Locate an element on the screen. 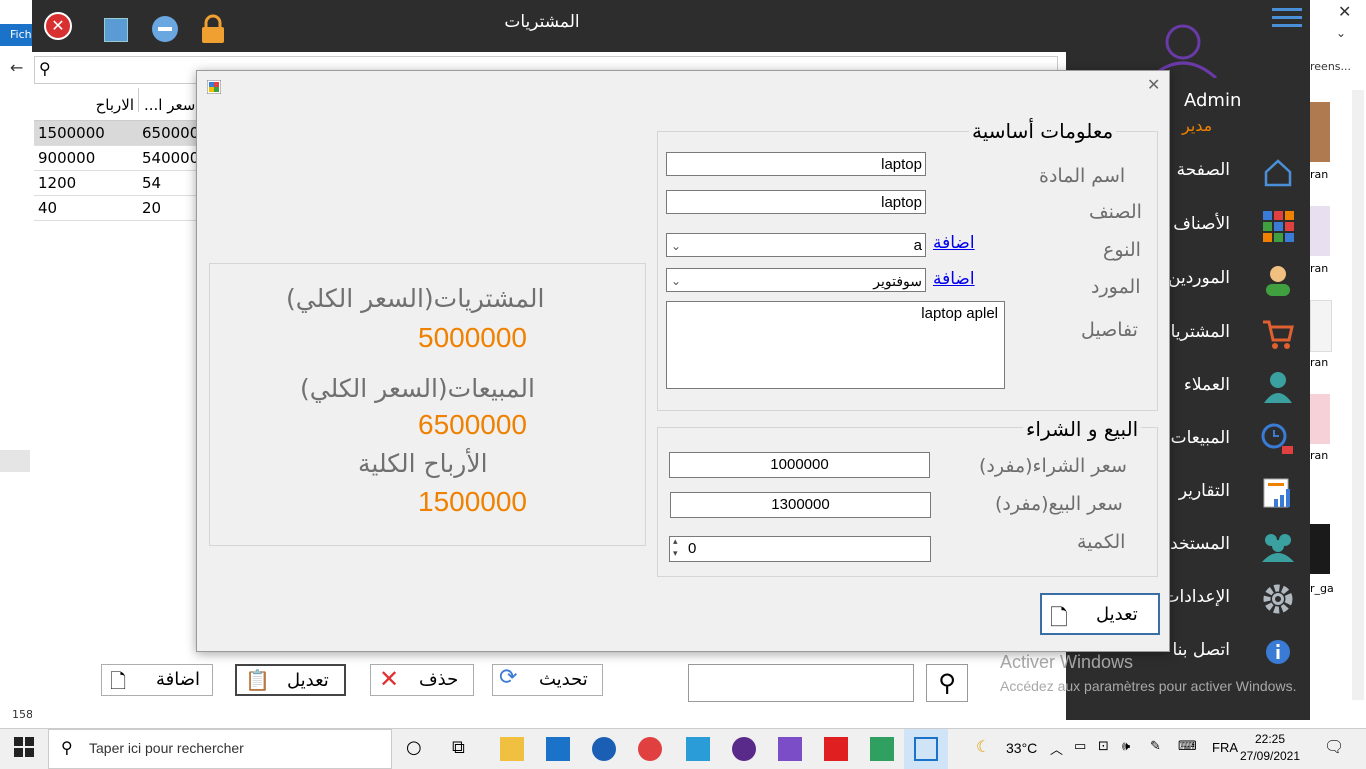 The image size is (1366, 769). language-indicator: FRA is located at coordinates (1225, 747).